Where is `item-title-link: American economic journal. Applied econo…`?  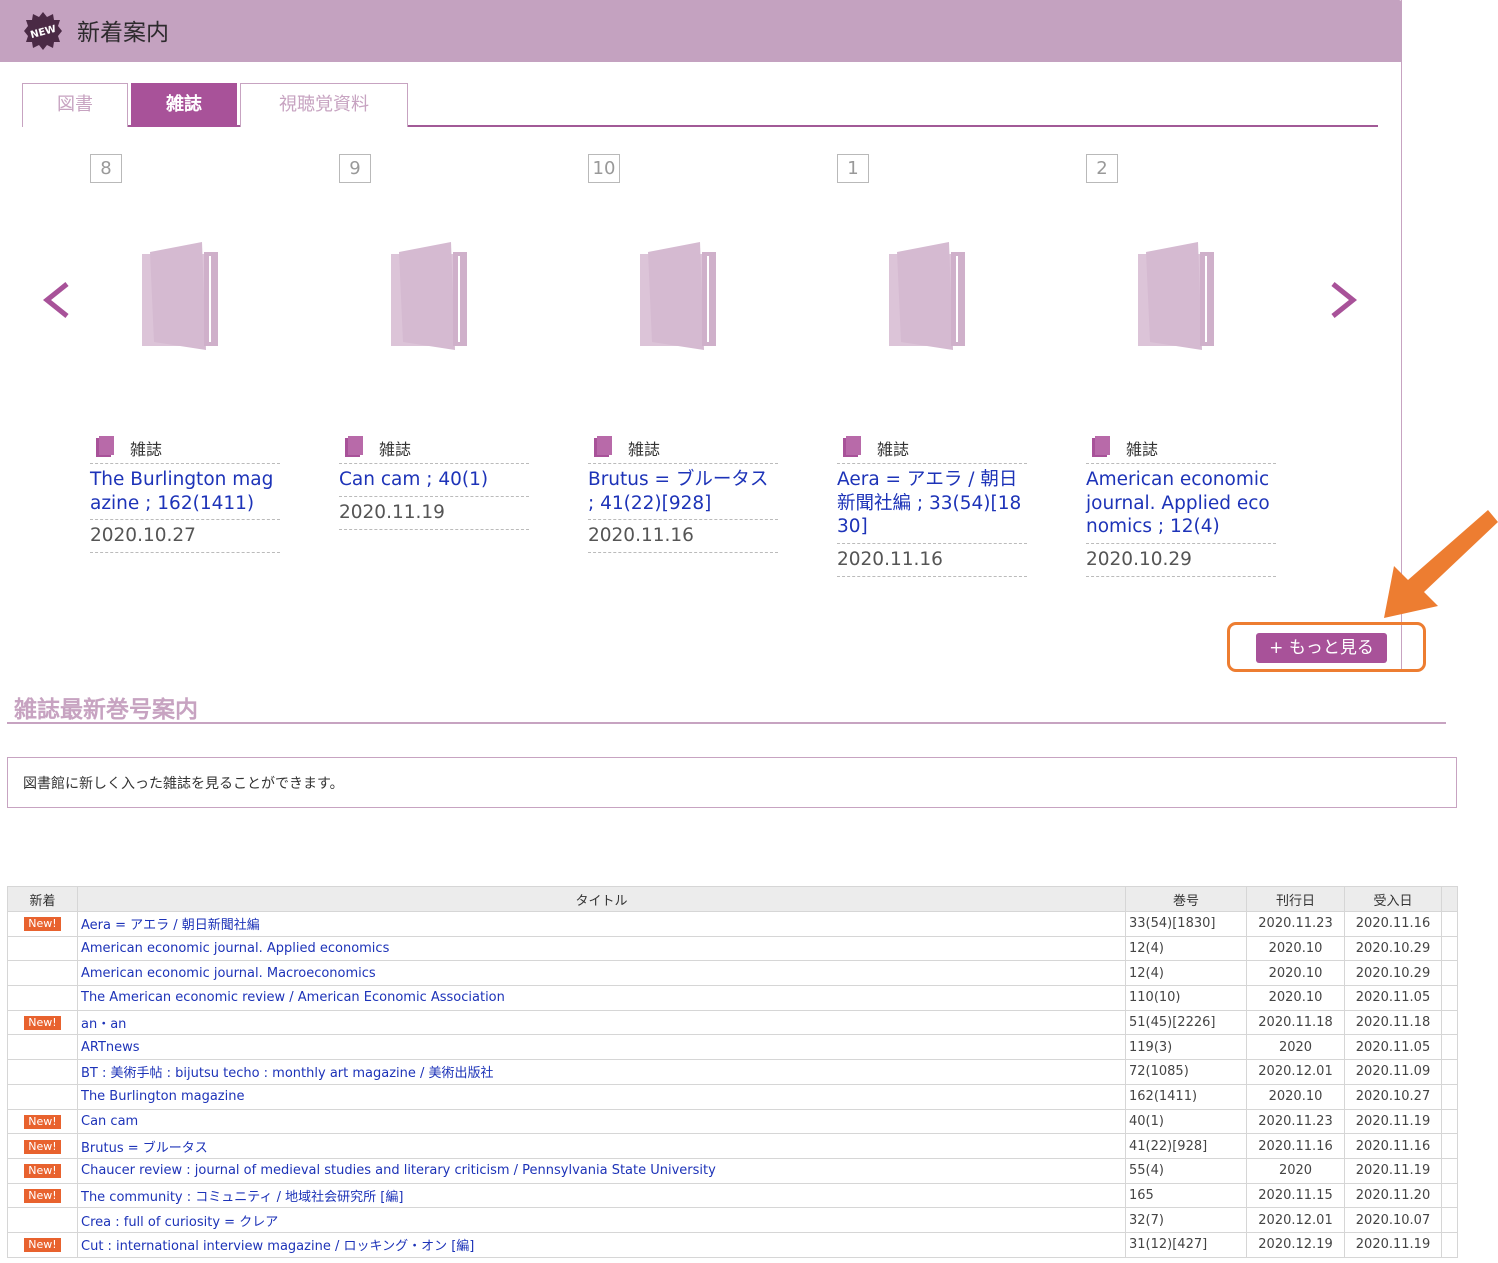
item-title-link: American economic journal. Applied econo… is located at coordinates (1181, 504).